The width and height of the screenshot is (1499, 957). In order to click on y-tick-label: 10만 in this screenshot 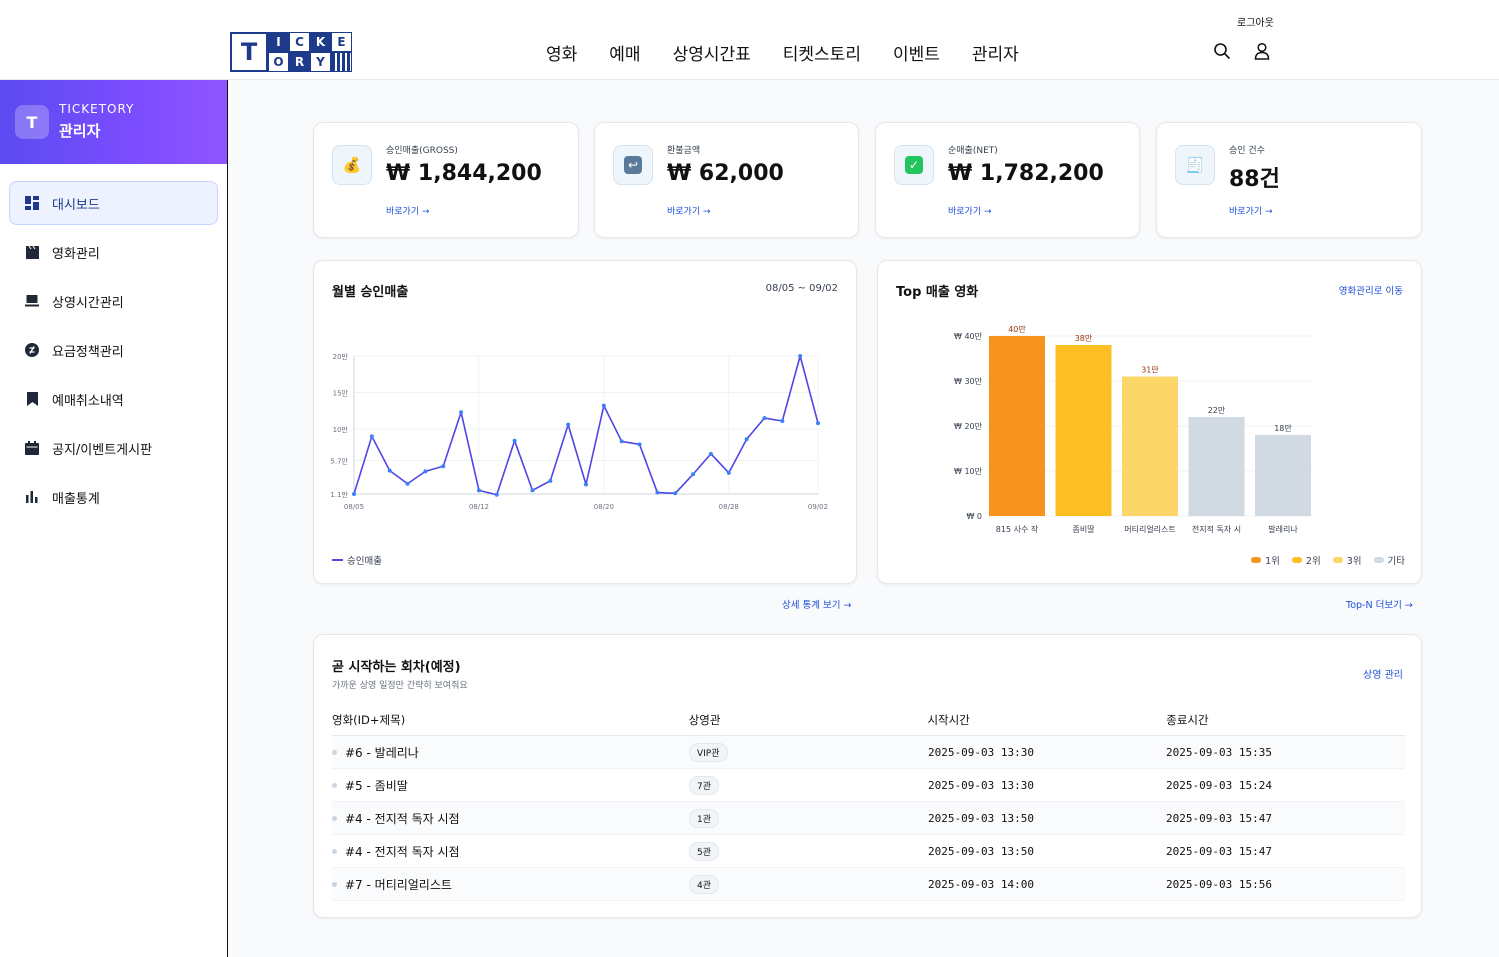, I will do `click(341, 429)`.